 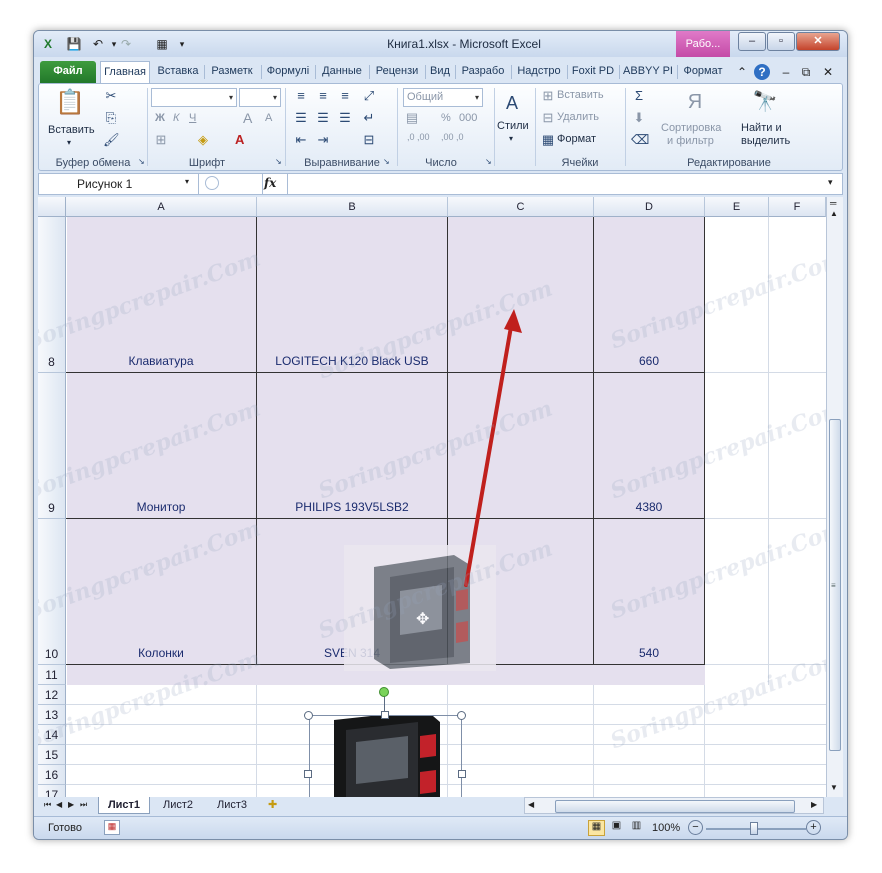 What do you see at coordinates (675, 806) in the screenshot?
I see `horizontal-scroll-thumb` at bounding box center [675, 806].